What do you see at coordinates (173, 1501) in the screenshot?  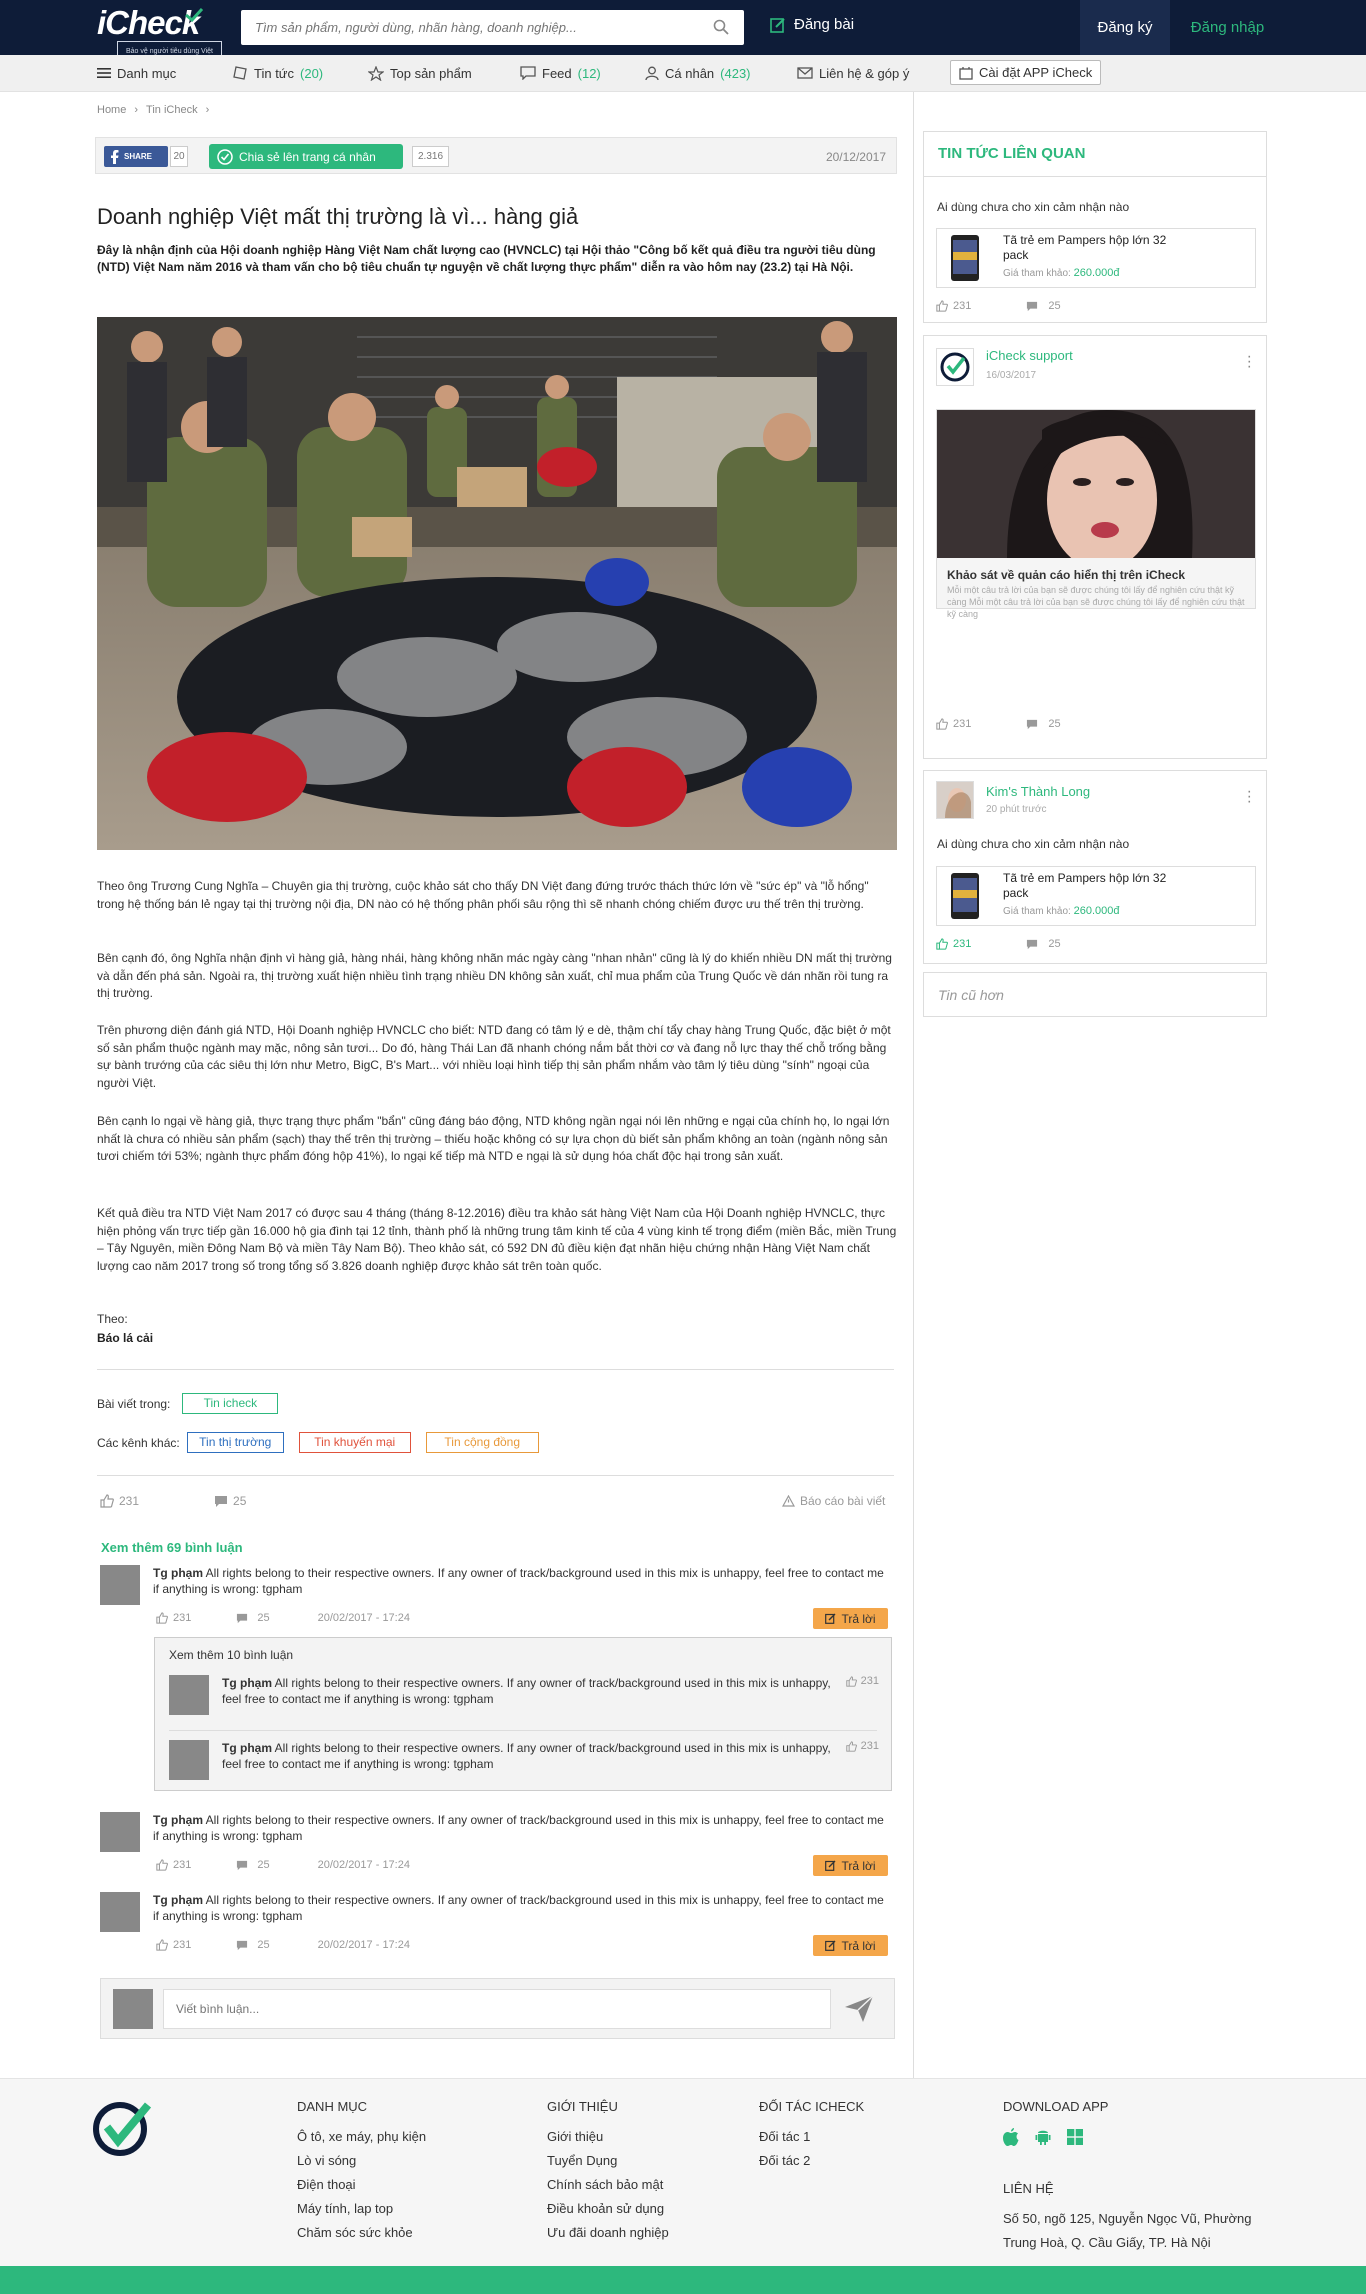 I see `article-stats: 231 25` at bounding box center [173, 1501].